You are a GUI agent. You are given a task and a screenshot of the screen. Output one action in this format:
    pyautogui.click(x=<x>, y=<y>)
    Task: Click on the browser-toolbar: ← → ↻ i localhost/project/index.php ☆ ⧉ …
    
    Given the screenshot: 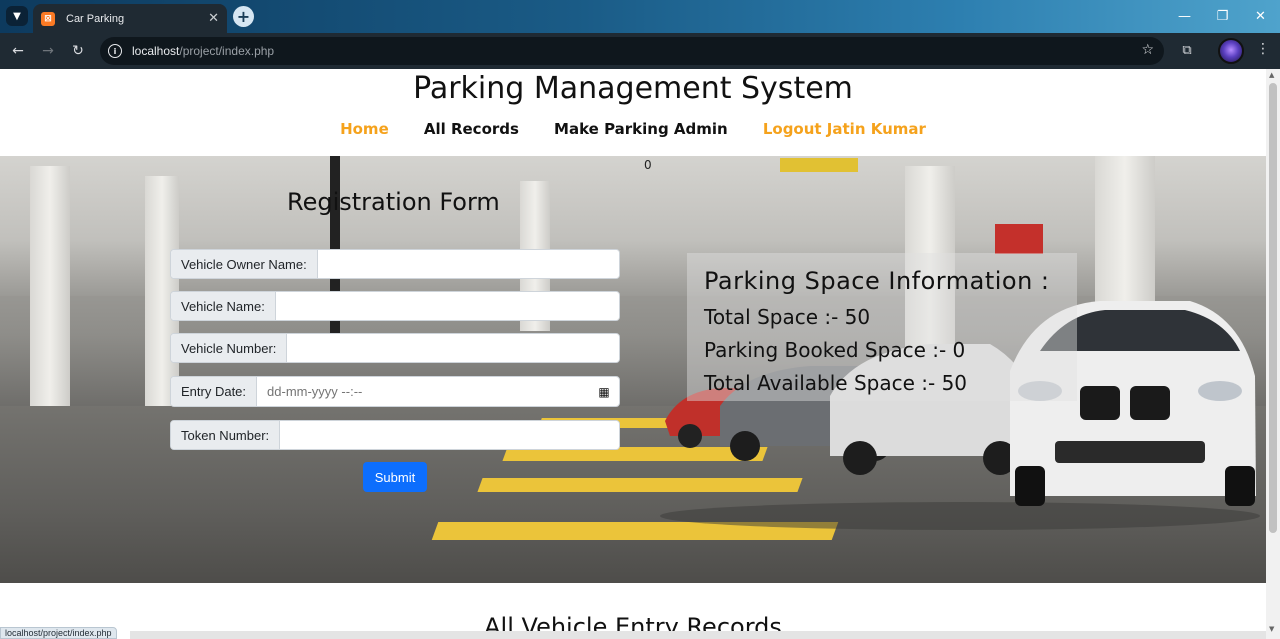 What is the action you would take?
    pyautogui.click(x=640, y=51)
    